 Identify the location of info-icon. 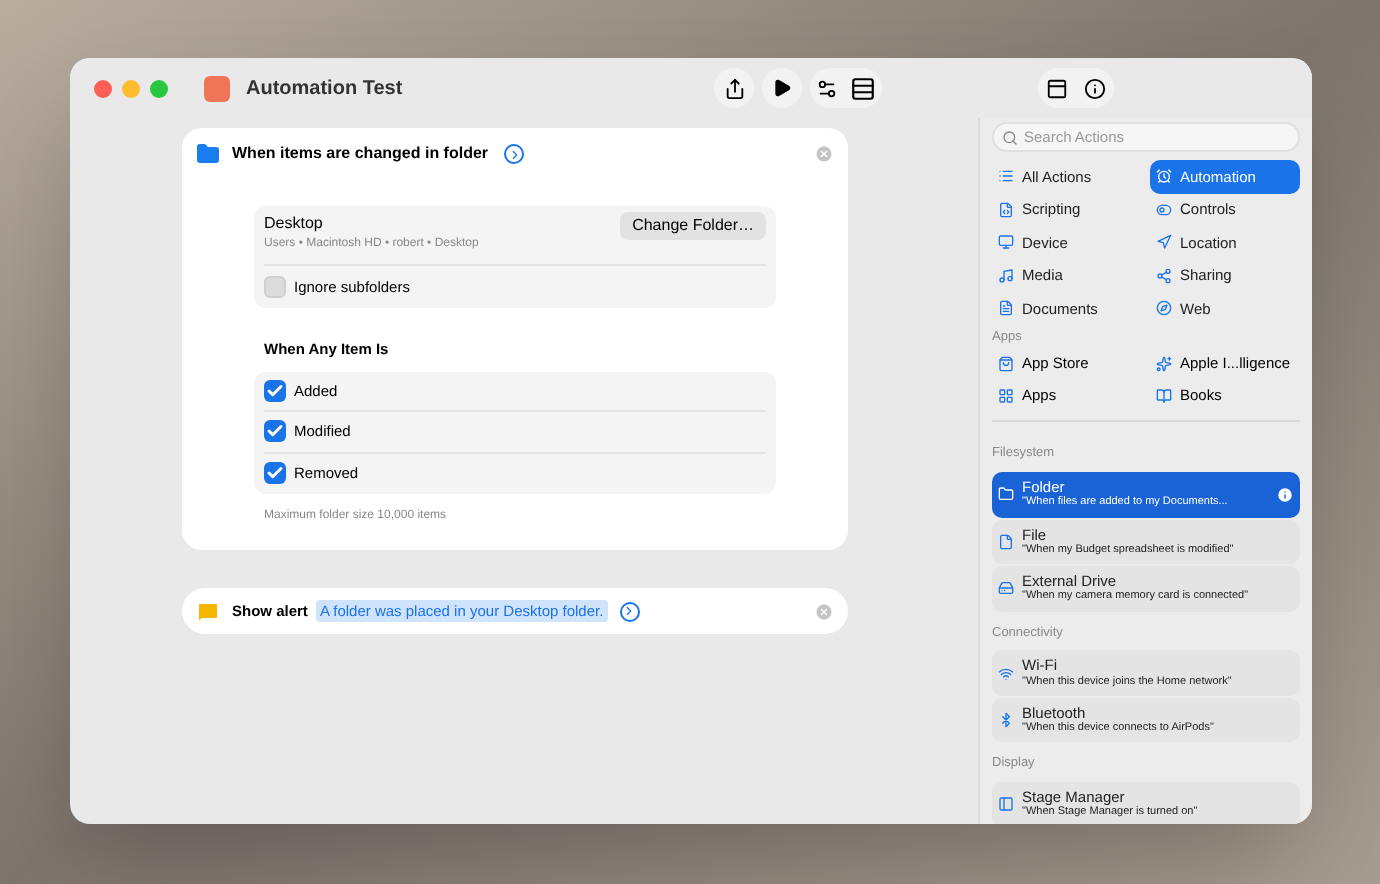
(1095, 88).